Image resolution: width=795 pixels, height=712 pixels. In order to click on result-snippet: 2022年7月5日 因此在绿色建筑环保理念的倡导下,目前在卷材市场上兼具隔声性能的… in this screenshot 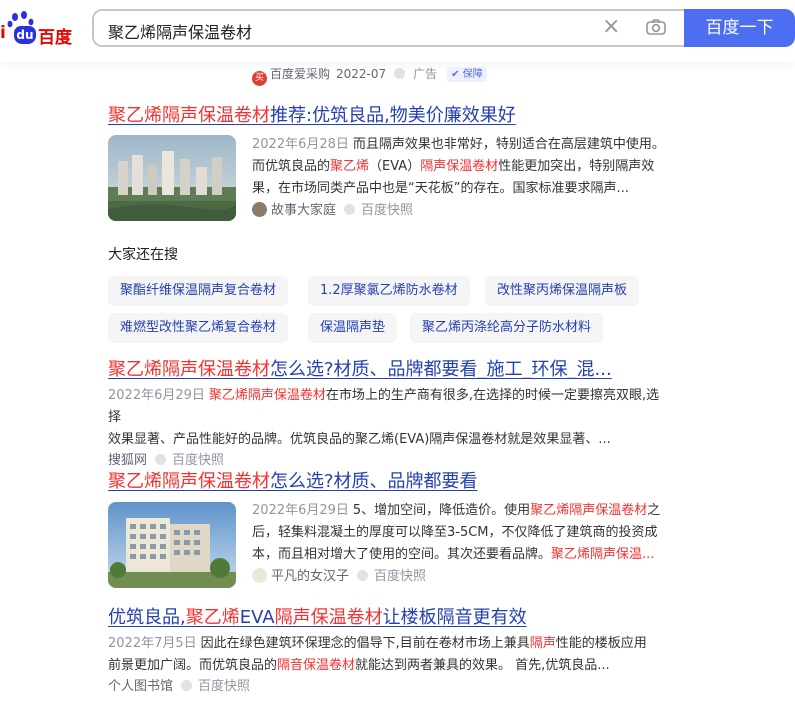, I will do `click(377, 654)`.